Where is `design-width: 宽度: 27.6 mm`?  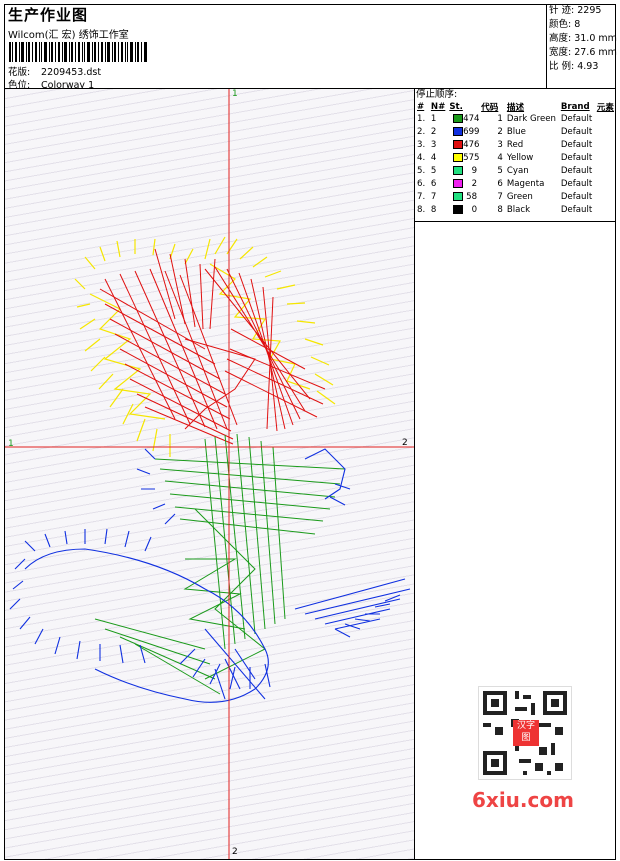
design-width: 宽度: 27.6 mm is located at coordinates (583, 52).